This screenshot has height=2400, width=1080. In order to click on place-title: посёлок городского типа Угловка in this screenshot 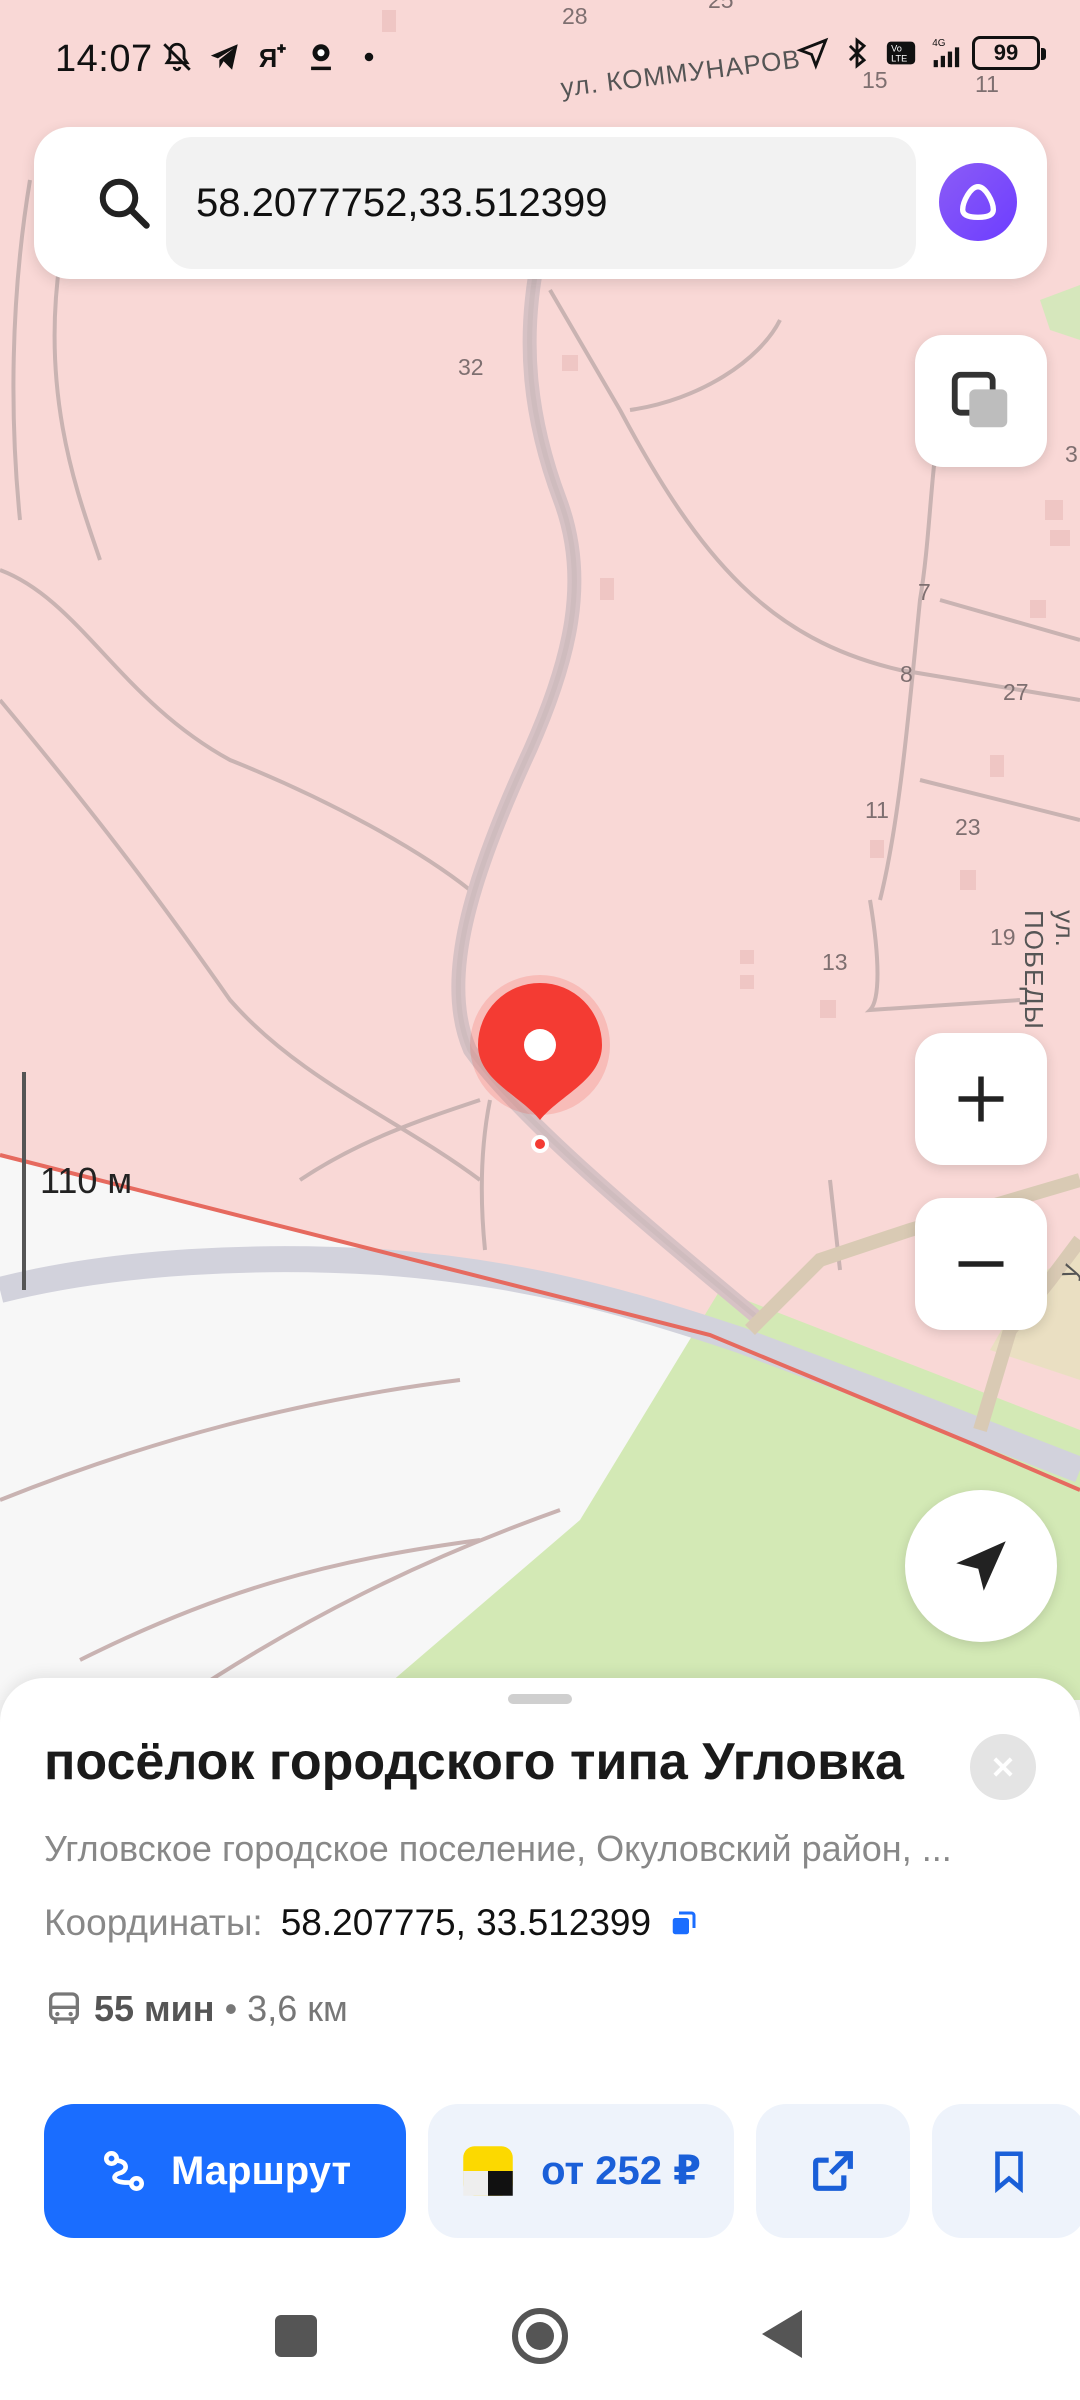, I will do `click(474, 1762)`.